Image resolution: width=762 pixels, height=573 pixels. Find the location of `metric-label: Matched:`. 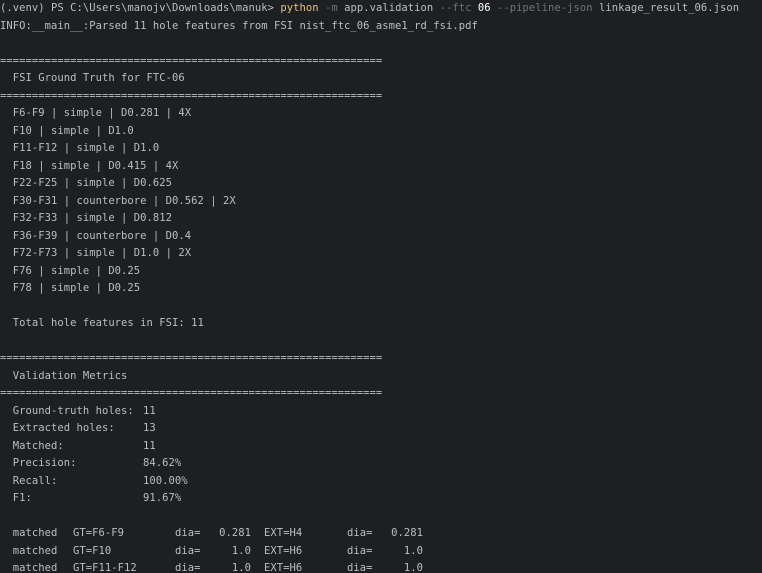

metric-label: Matched: is located at coordinates (32, 445).